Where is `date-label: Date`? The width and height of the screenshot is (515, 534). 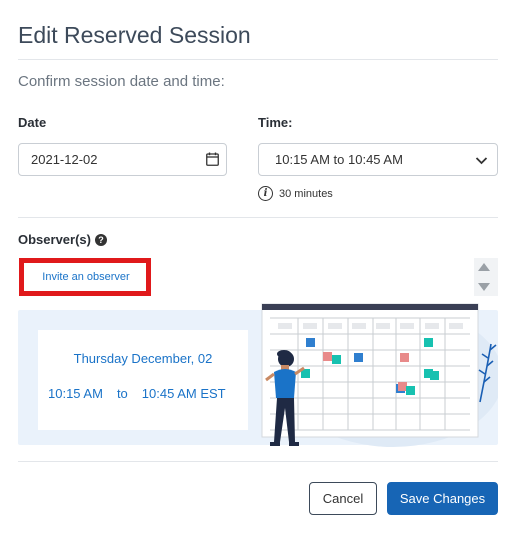
date-label: Date is located at coordinates (32, 122).